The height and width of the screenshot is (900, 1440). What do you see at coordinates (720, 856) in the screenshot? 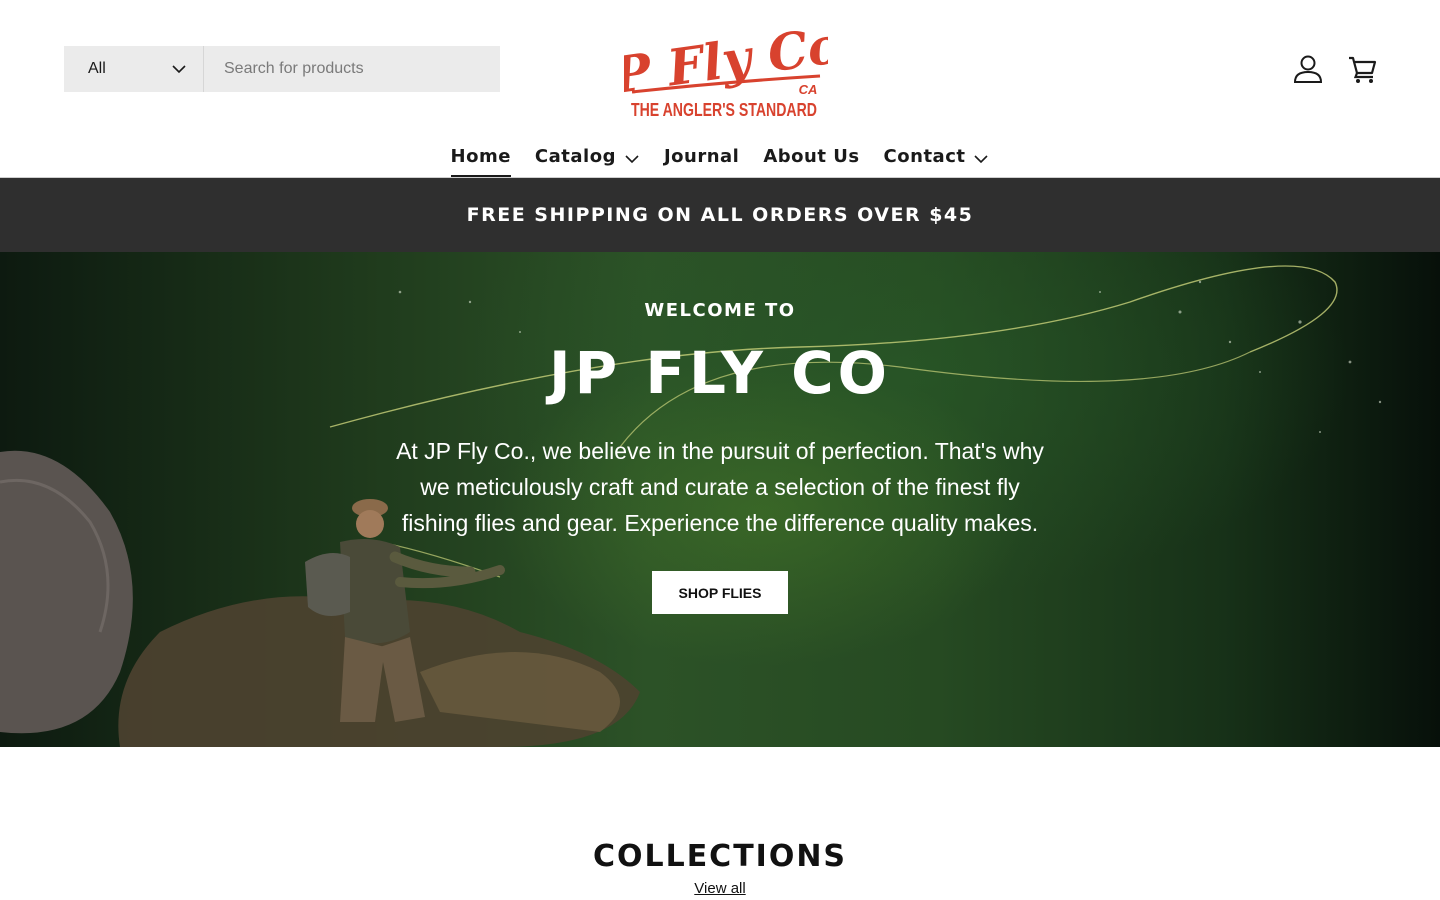
I see `collections-title: COLLECTIONS` at bounding box center [720, 856].